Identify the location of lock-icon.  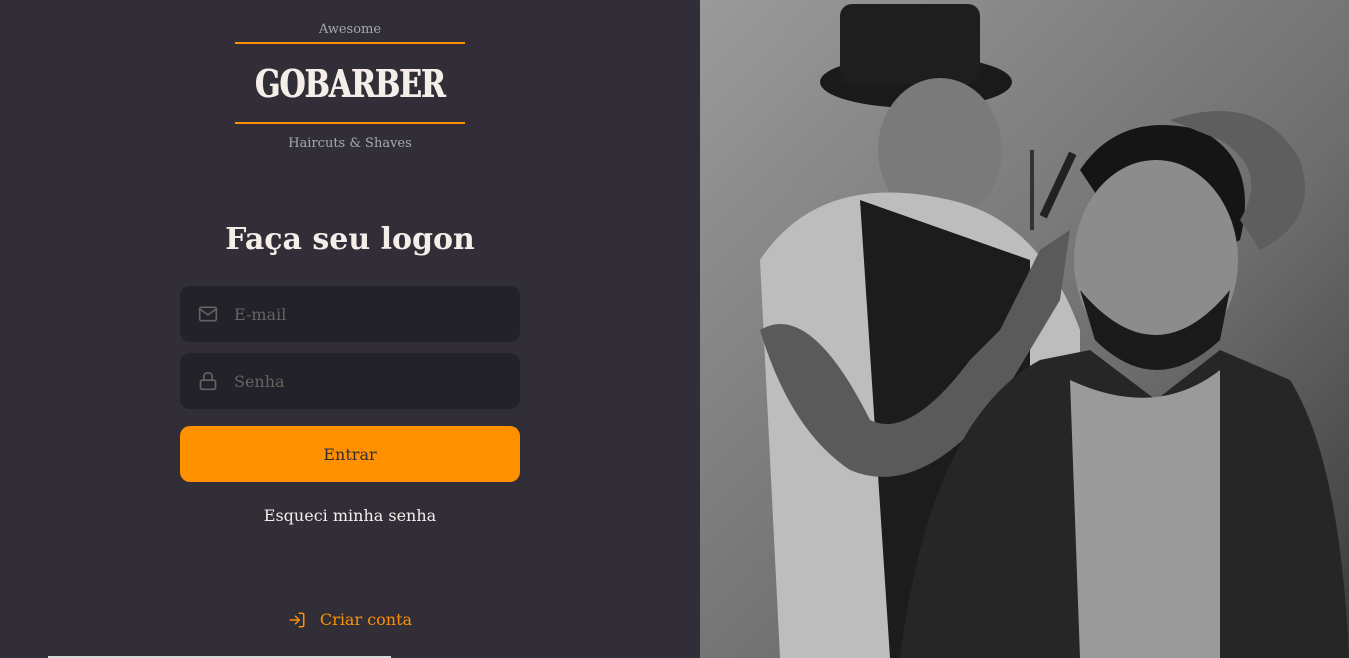
(208, 381).